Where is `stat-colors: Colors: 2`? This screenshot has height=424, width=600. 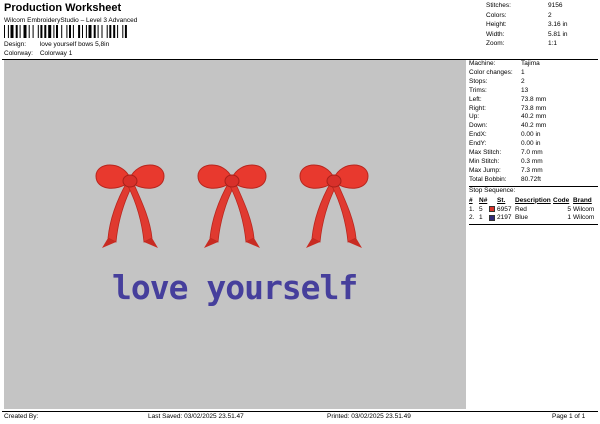 stat-colors: Colors: 2 is located at coordinates (519, 15).